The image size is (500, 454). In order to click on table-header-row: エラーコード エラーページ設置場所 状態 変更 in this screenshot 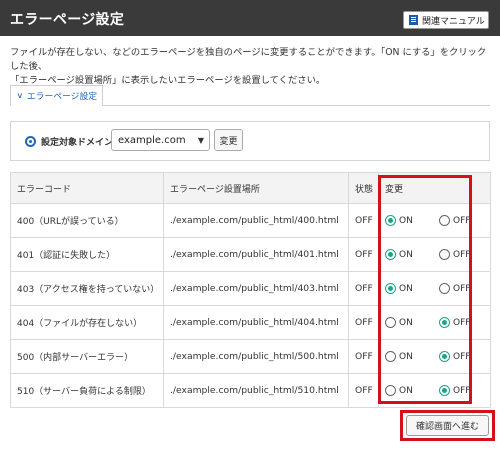, I will do `click(250, 188)`.